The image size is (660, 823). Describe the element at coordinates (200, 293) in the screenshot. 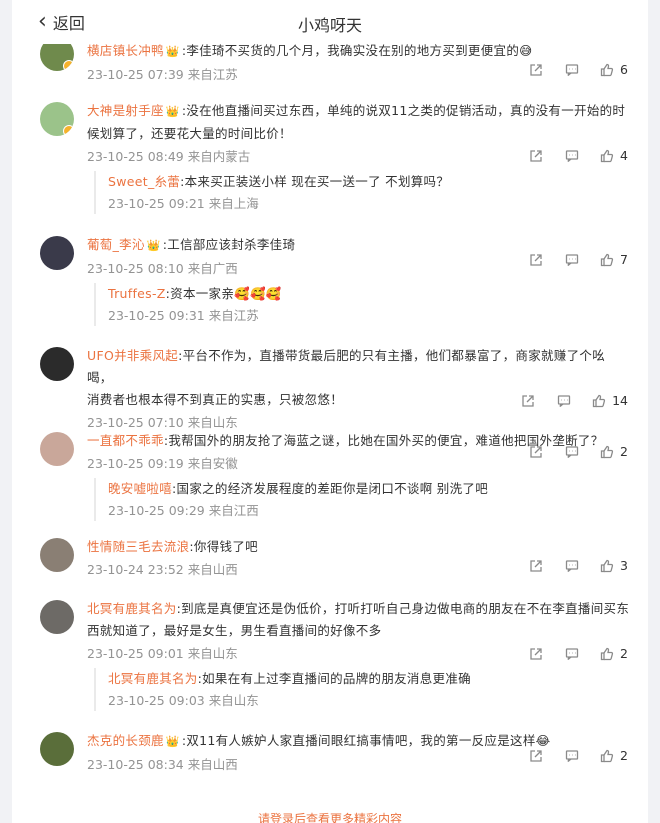

I see `reply-text: :资本一家亲` at that location.